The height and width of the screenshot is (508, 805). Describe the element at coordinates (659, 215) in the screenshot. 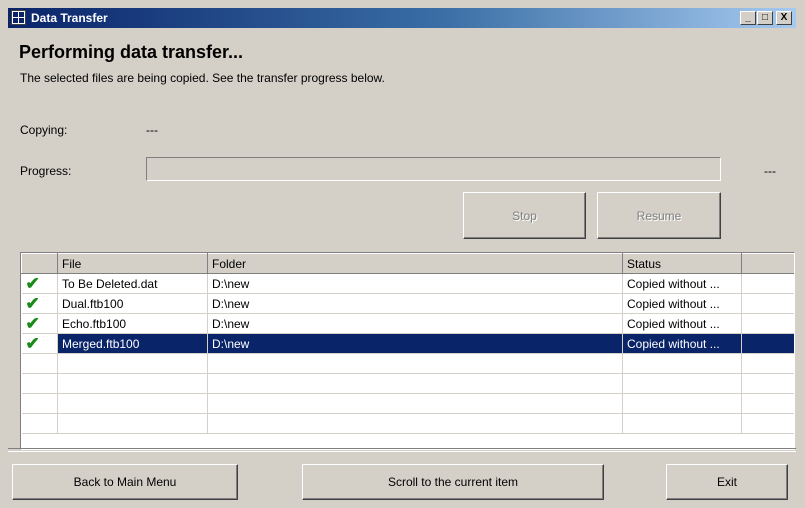

I see `resume-button: Resume` at that location.